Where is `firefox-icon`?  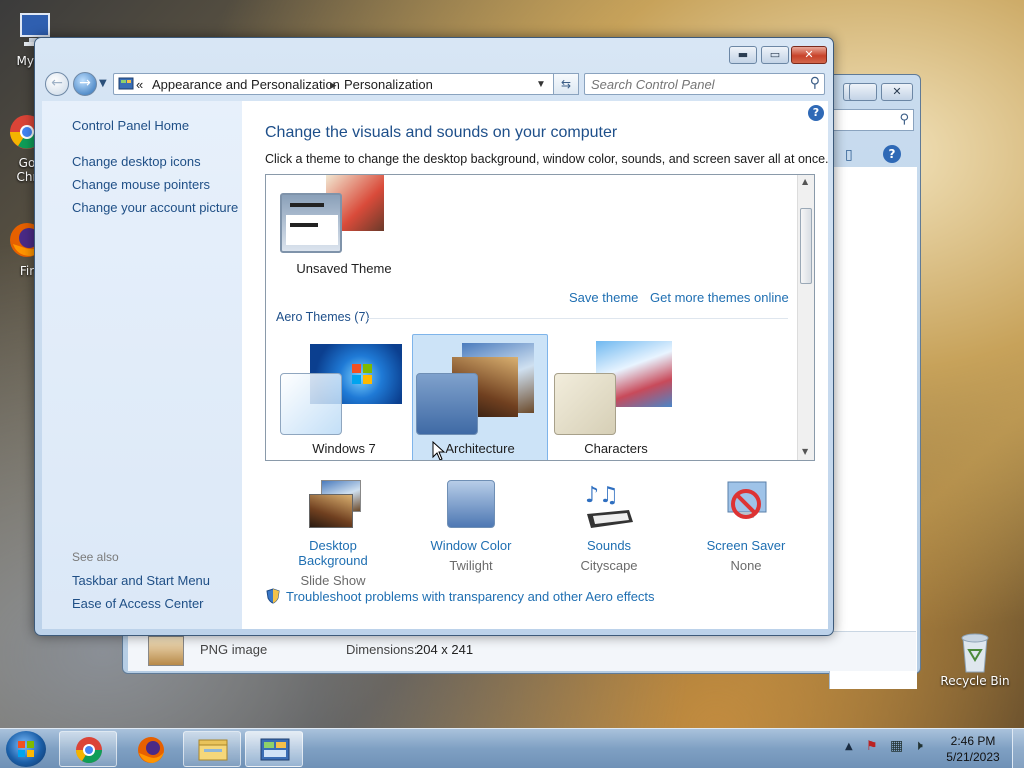
firefox-icon is located at coordinates (151, 750).